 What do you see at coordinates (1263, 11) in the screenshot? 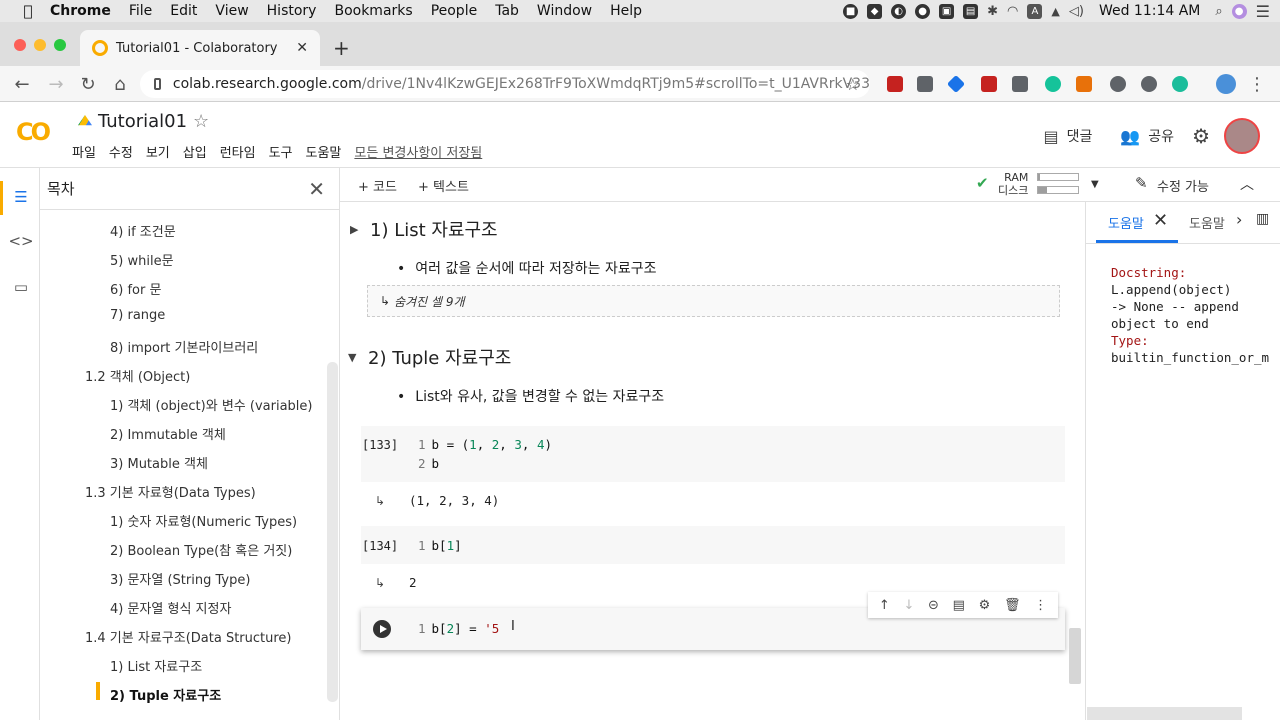
I see `notification-center-icon: ☰` at bounding box center [1263, 11].